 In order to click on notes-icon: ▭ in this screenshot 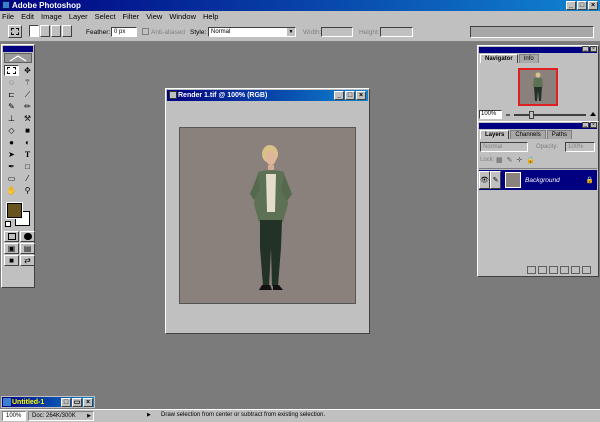, I will do `click(11, 178)`.